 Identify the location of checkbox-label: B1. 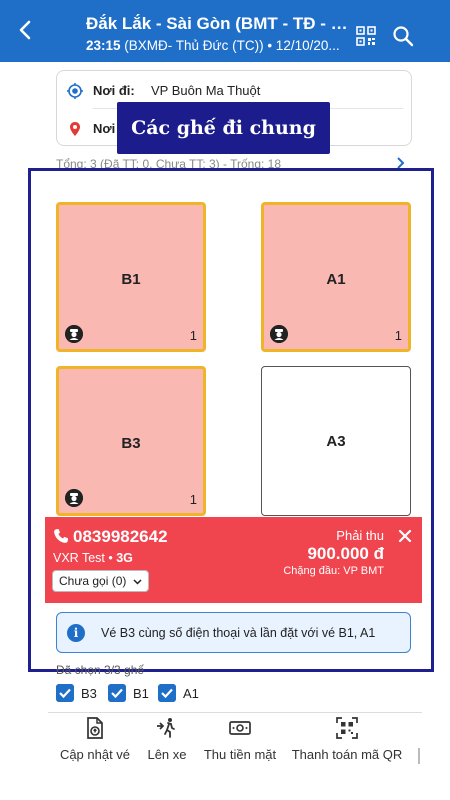
(141, 693).